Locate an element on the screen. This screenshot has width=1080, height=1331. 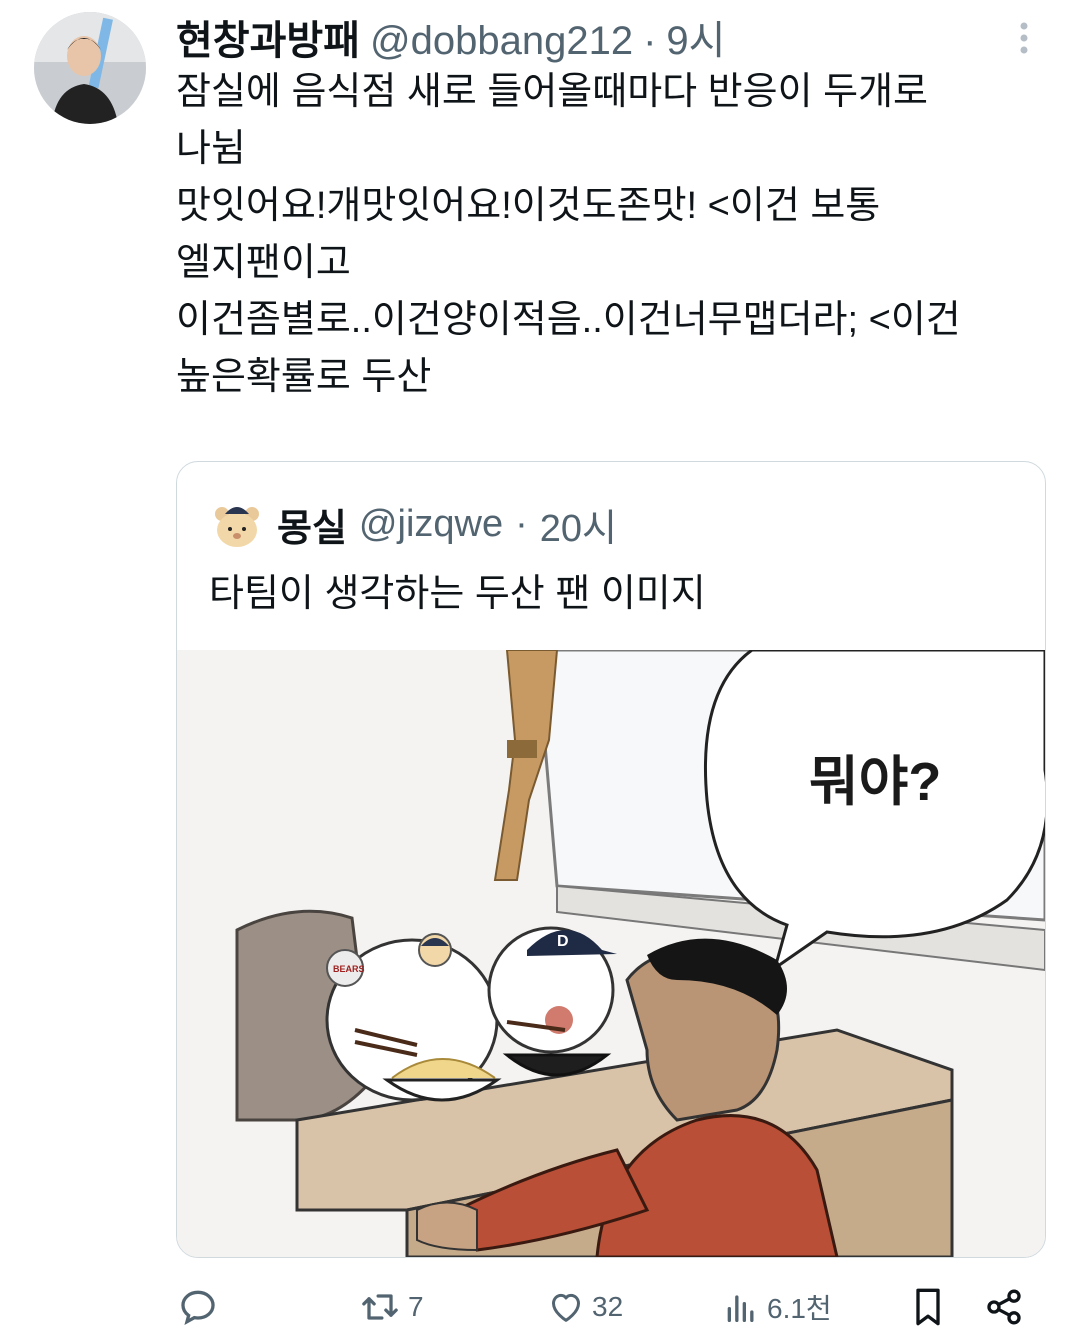
share-button is located at coordinates (1004, 1307).